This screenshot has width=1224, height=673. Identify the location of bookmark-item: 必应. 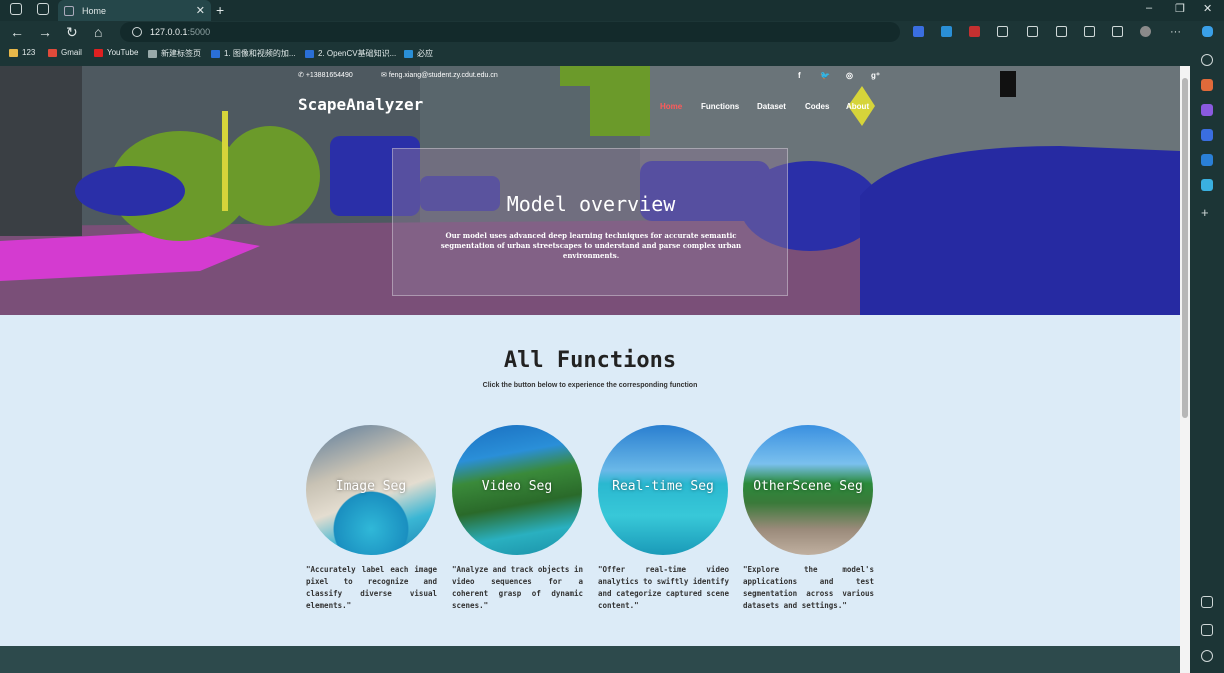
(418, 53).